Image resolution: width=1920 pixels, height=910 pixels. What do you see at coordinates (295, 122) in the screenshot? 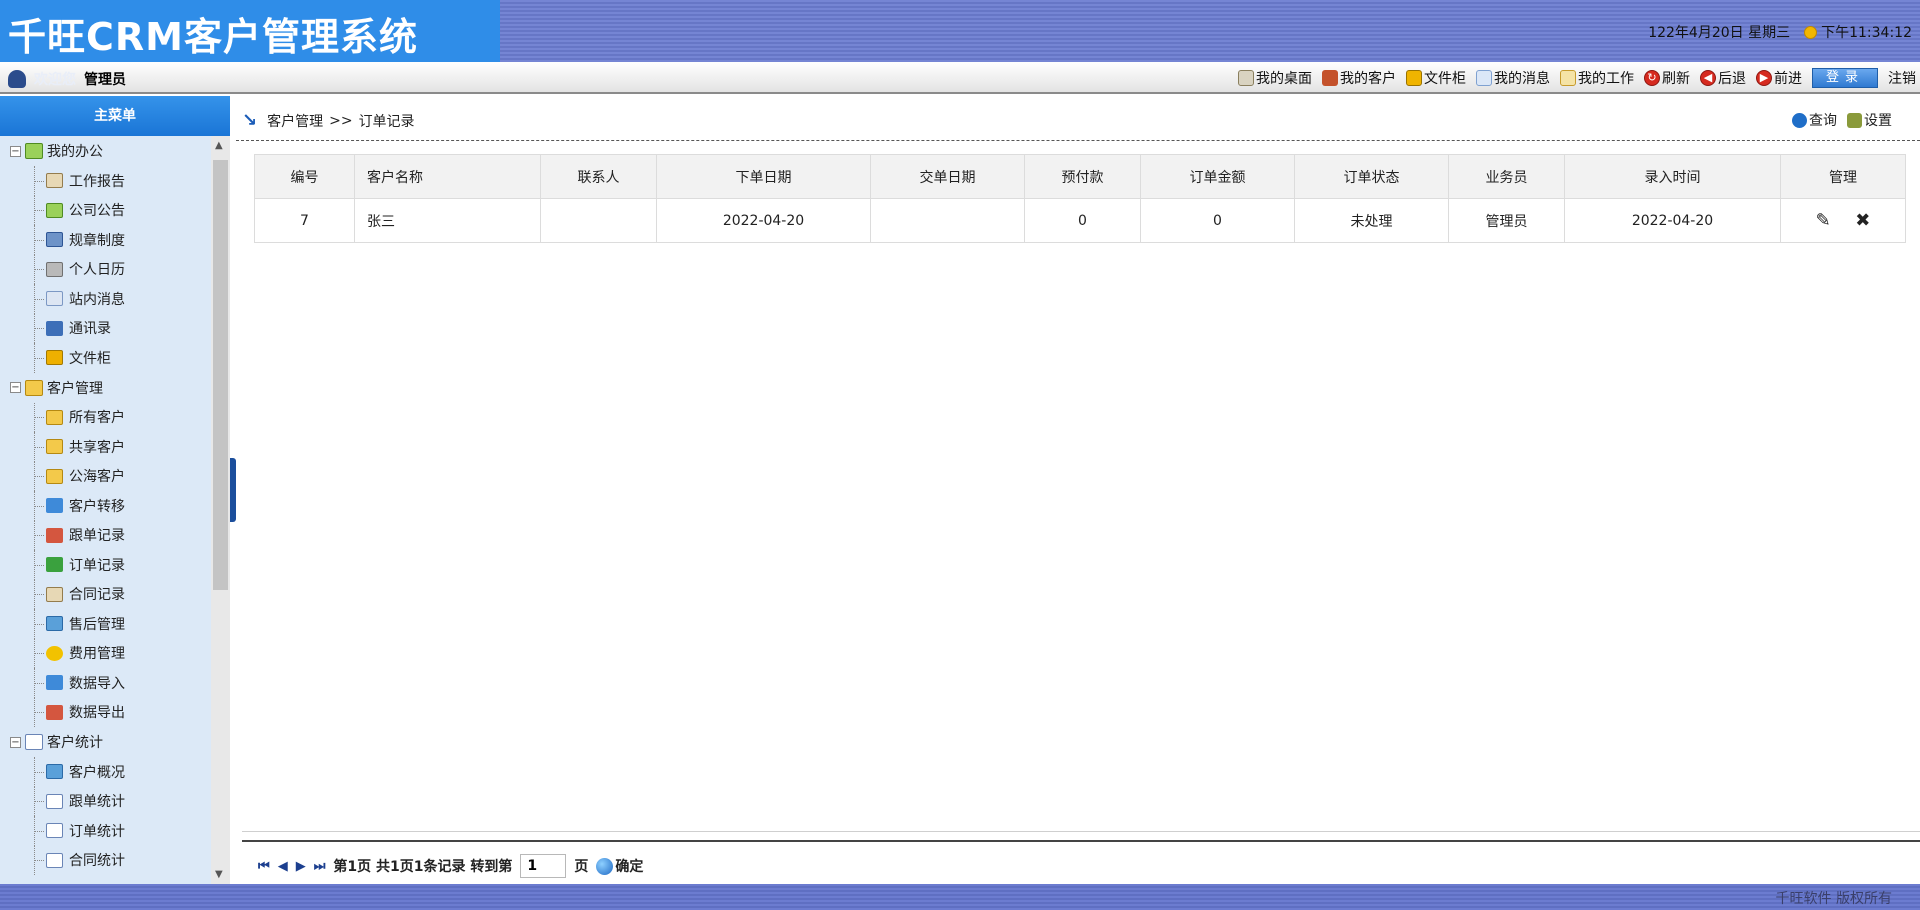
I see `breadcrumb-section: 客户管理` at bounding box center [295, 122].